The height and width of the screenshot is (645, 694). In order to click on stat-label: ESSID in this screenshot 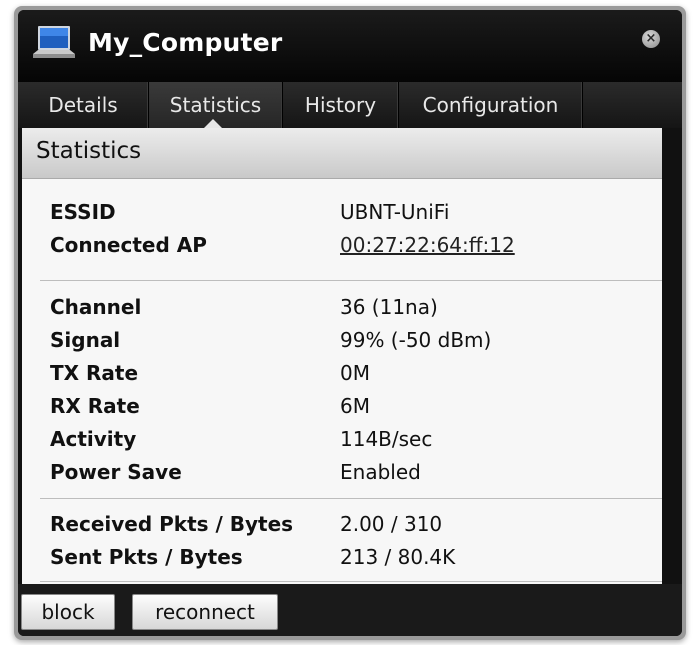, I will do `click(83, 212)`.